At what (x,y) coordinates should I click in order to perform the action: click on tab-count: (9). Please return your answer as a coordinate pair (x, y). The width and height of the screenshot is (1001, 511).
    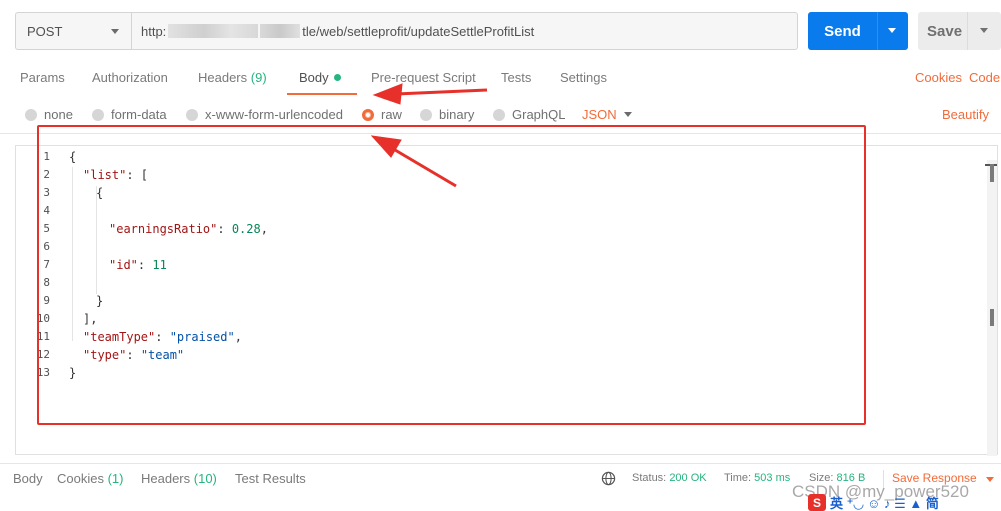
    Looking at the image, I should click on (258, 77).